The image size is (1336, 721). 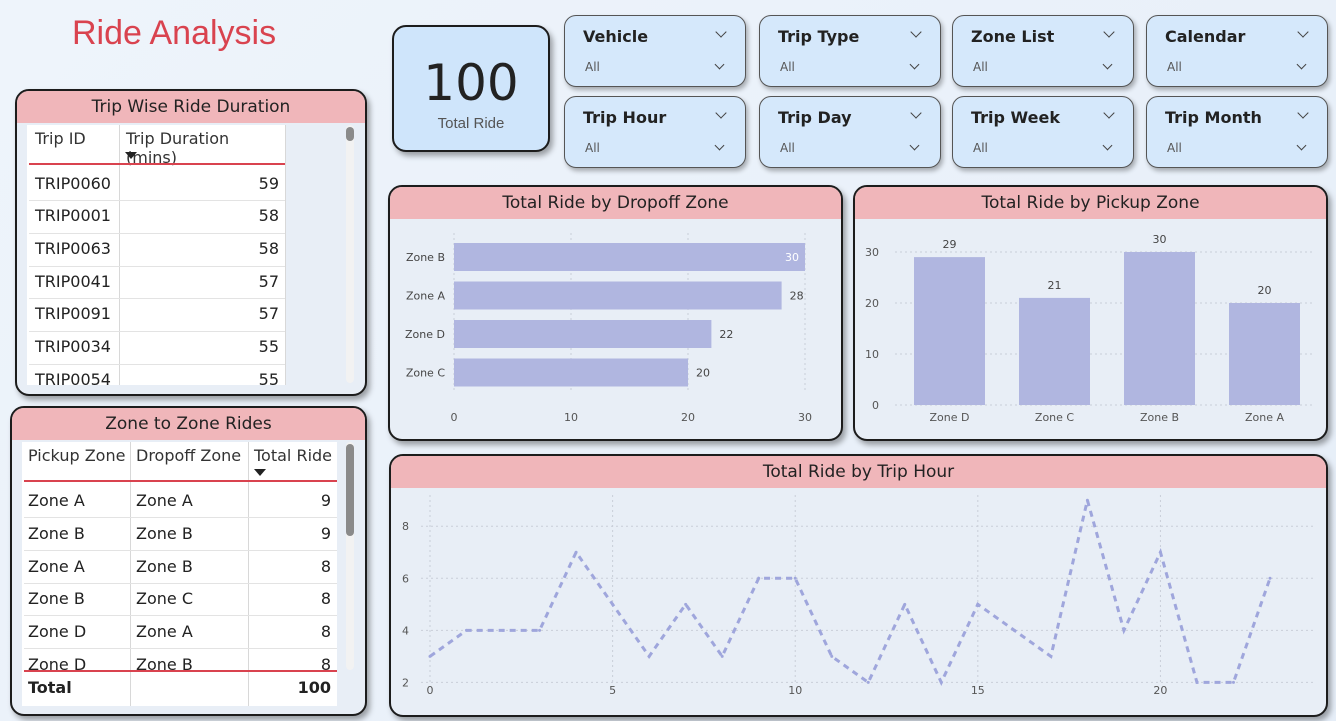 What do you see at coordinates (872, 252) in the screenshot?
I see `y-tick-label: 30` at bounding box center [872, 252].